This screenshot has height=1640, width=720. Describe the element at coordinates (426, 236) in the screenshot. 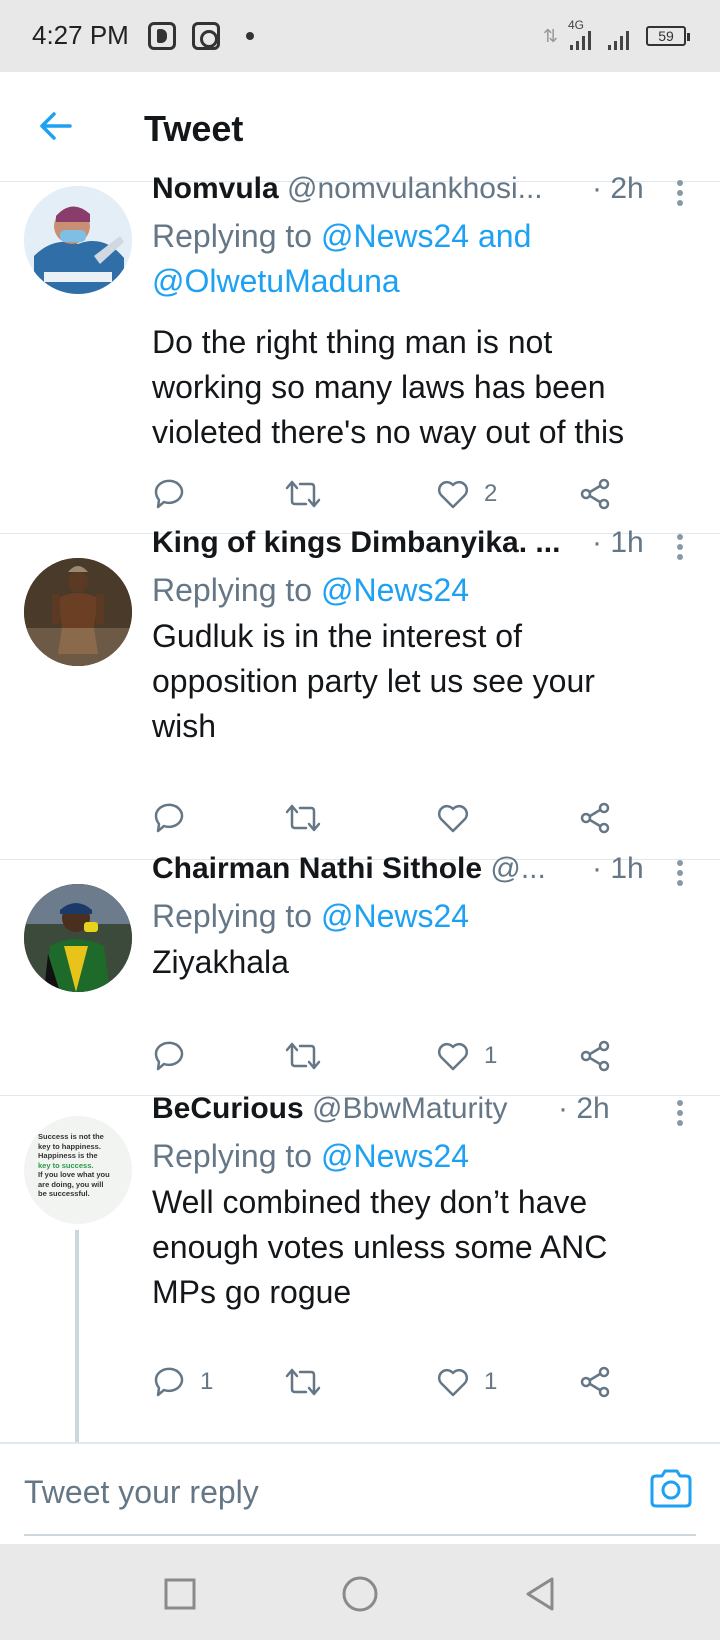

I see `mention-link: @News24 and` at that location.